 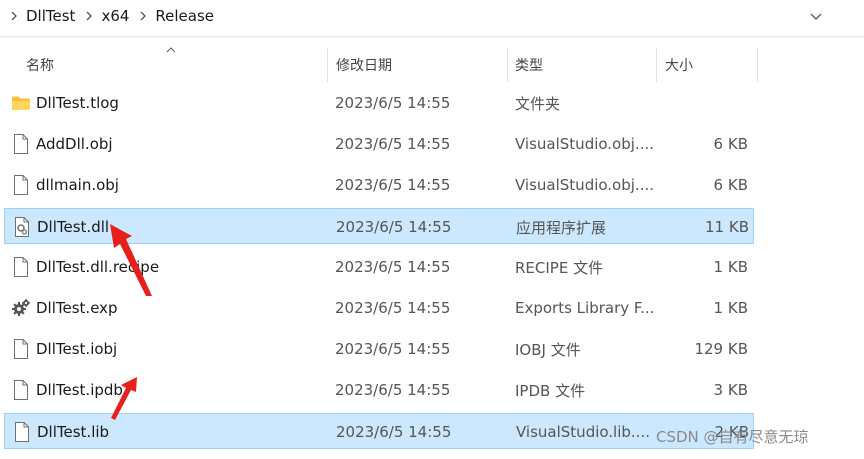 What do you see at coordinates (559, 267) in the screenshot?
I see `file-type: RECIPE 文件` at bounding box center [559, 267].